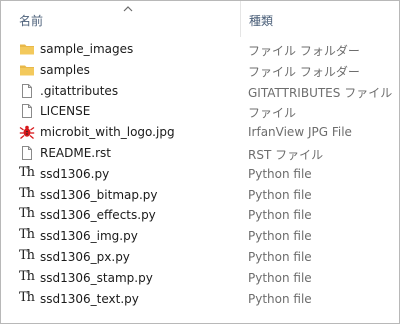  Describe the element at coordinates (65, 111) in the screenshot. I see `file-name: LICENSE` at that location.